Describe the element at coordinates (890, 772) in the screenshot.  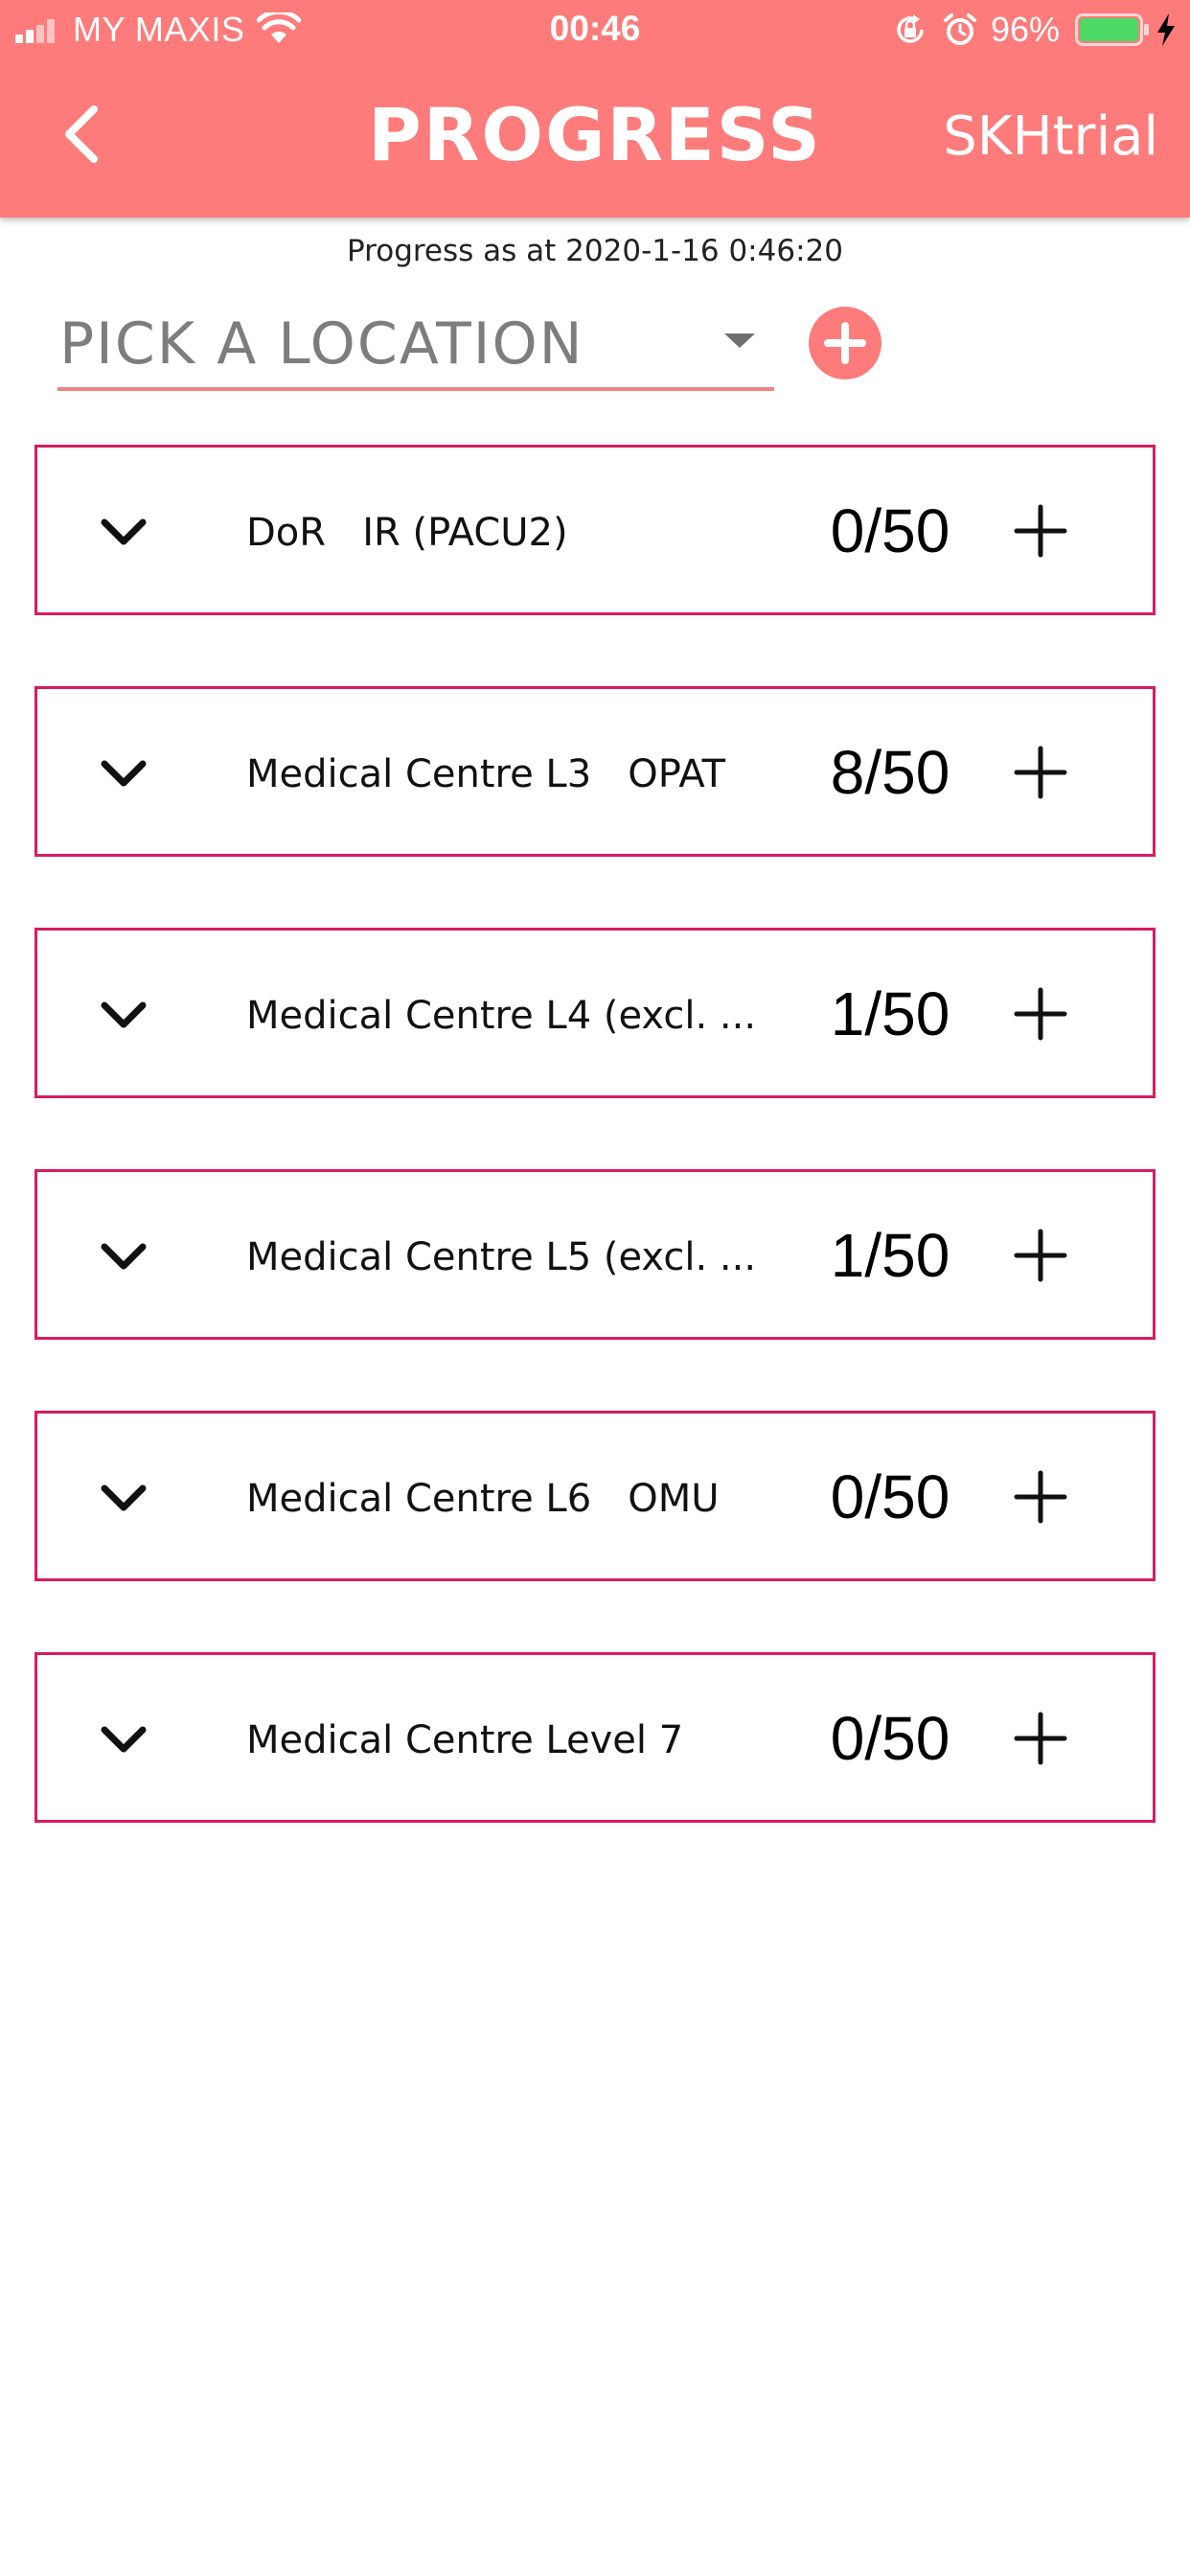
I see `location-progress: 8/50` at that location.